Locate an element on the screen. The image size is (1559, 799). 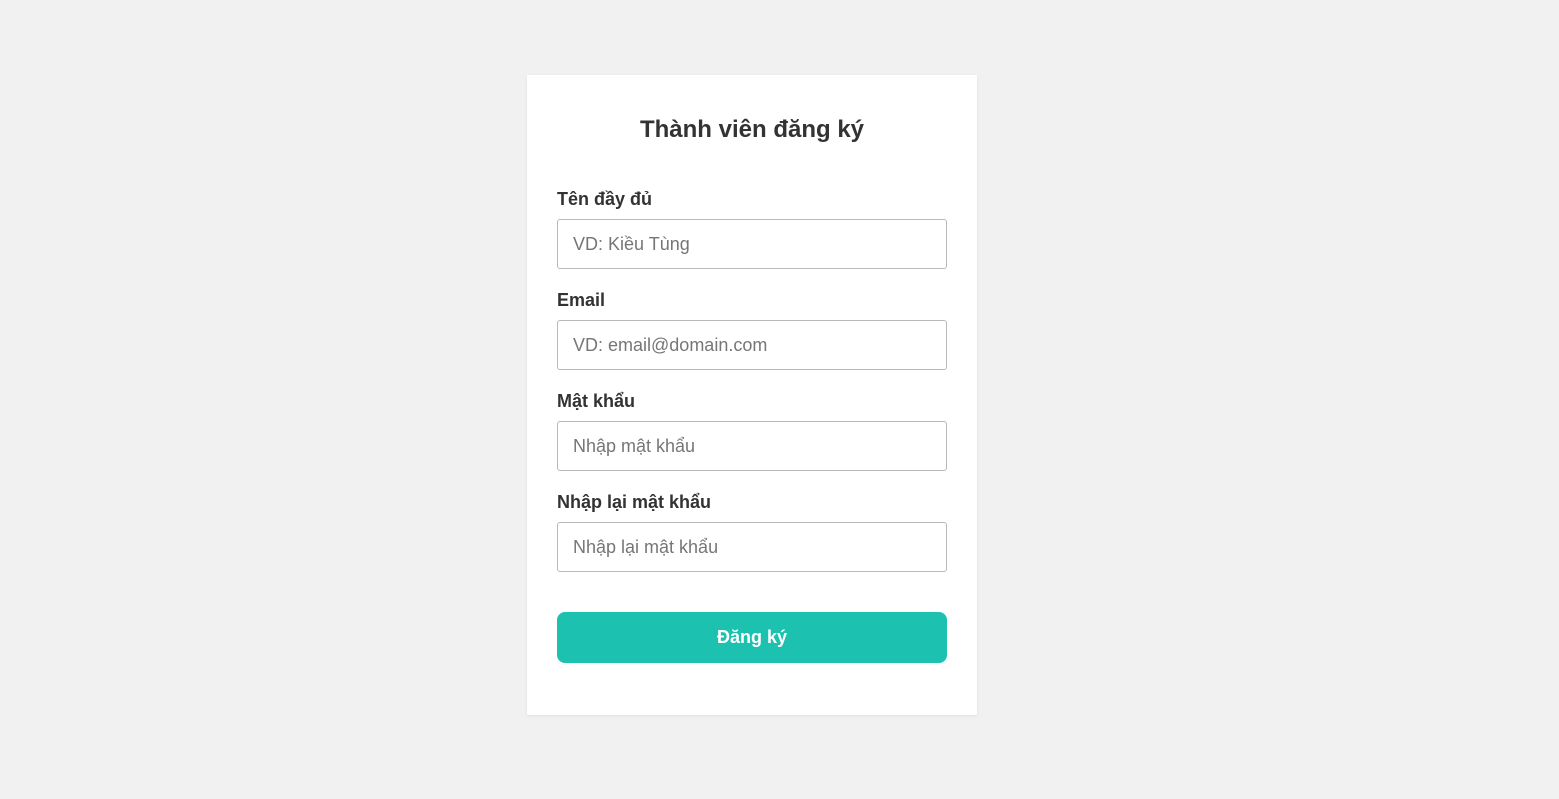
fullname-group: Tên đầy đủ is located at coordinates (752, 229).